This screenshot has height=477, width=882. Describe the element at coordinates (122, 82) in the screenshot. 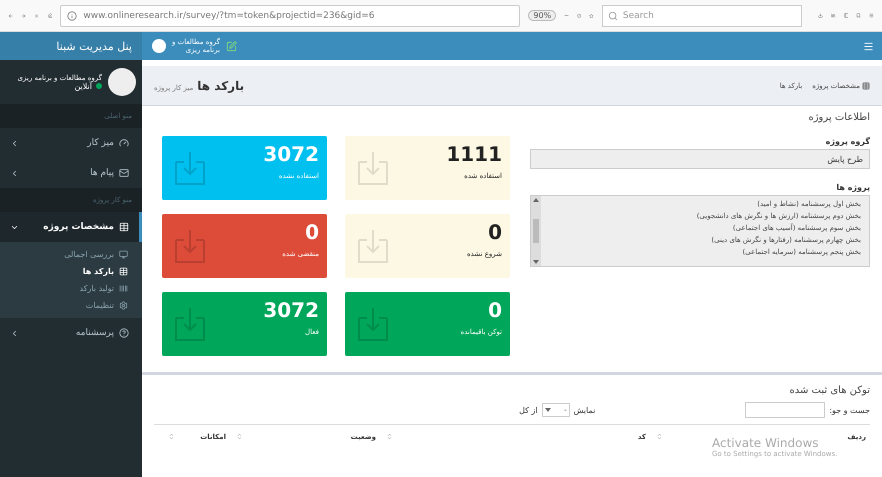

I see `avatar-icon` at that location.